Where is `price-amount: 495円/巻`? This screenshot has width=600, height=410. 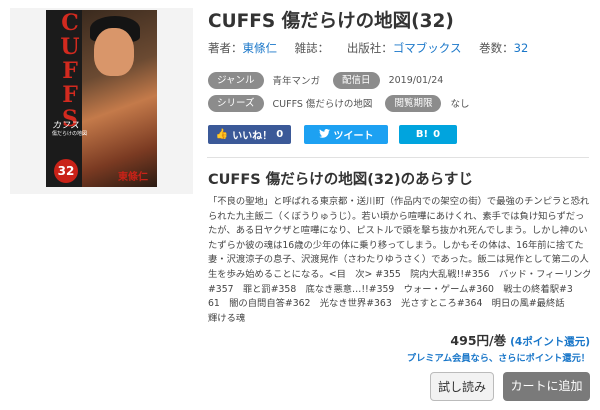 price-amount: 495円/巻 is located at coordinates (478, 340).